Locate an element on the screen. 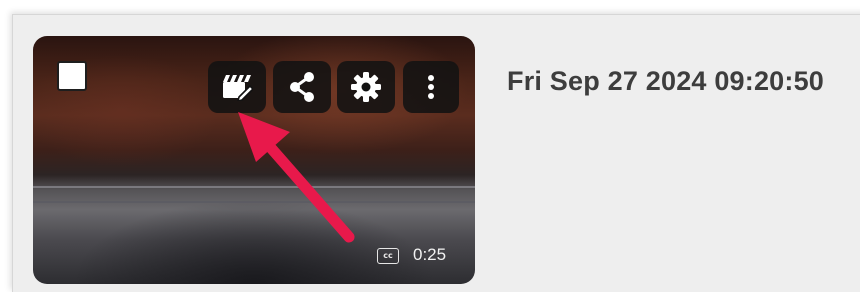 The height and width of the screenshot is (292, 860). edit-video-button is located at coordinates (237, 87).